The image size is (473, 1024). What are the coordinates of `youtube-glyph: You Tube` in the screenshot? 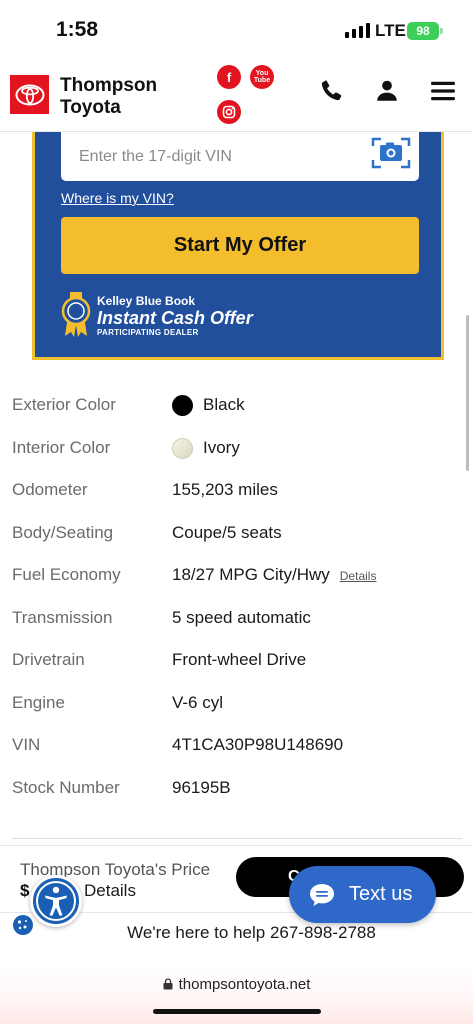 It's located at (262, 77).